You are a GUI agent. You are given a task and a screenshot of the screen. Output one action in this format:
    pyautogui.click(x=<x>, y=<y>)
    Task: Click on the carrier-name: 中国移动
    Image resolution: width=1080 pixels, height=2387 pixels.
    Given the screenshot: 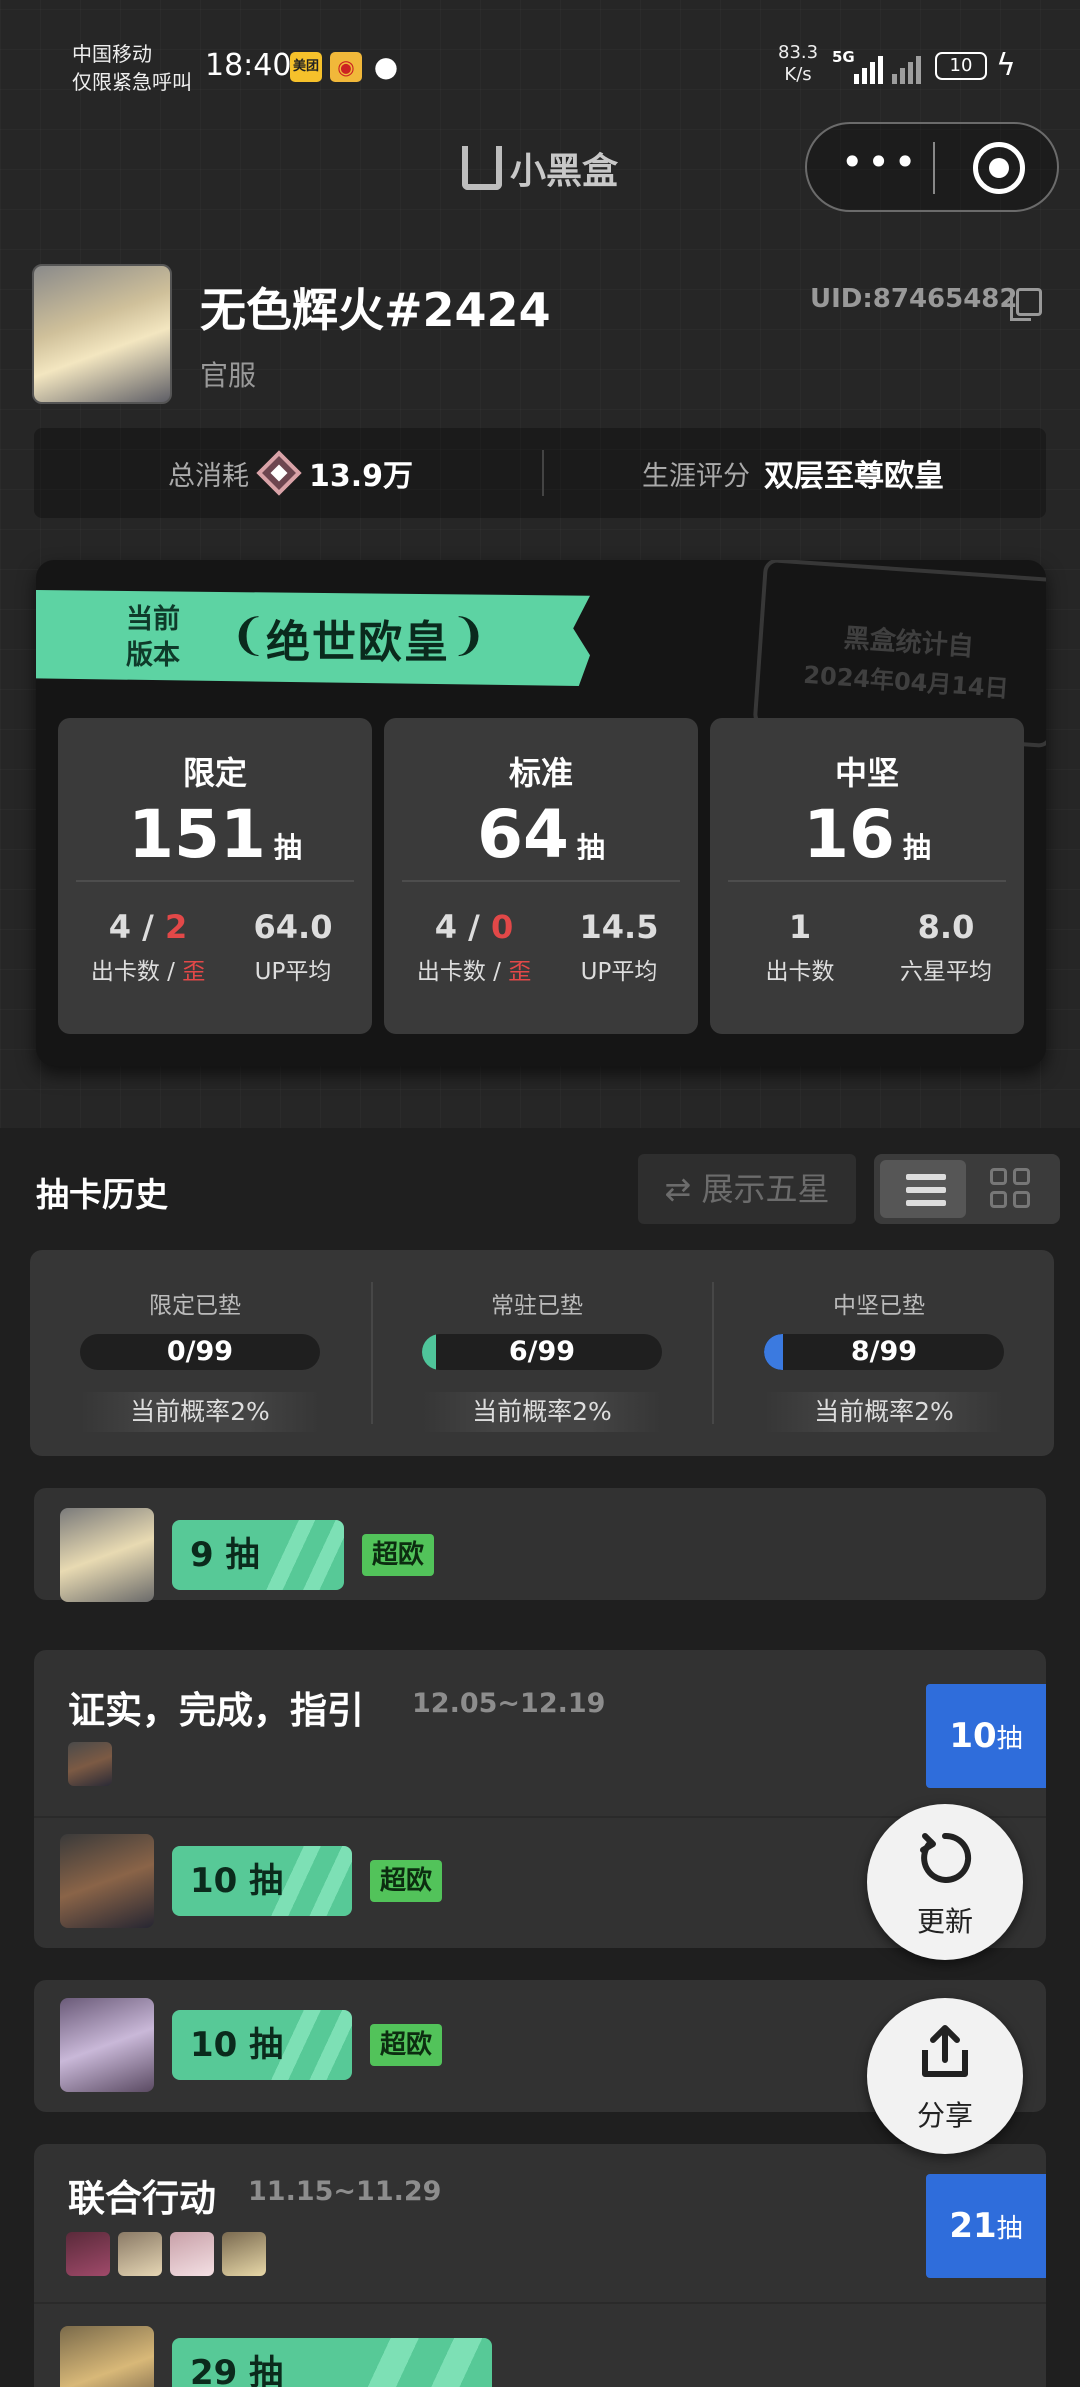 What is the action you would take?
    pyautogui.click(x=112, y=54)
    